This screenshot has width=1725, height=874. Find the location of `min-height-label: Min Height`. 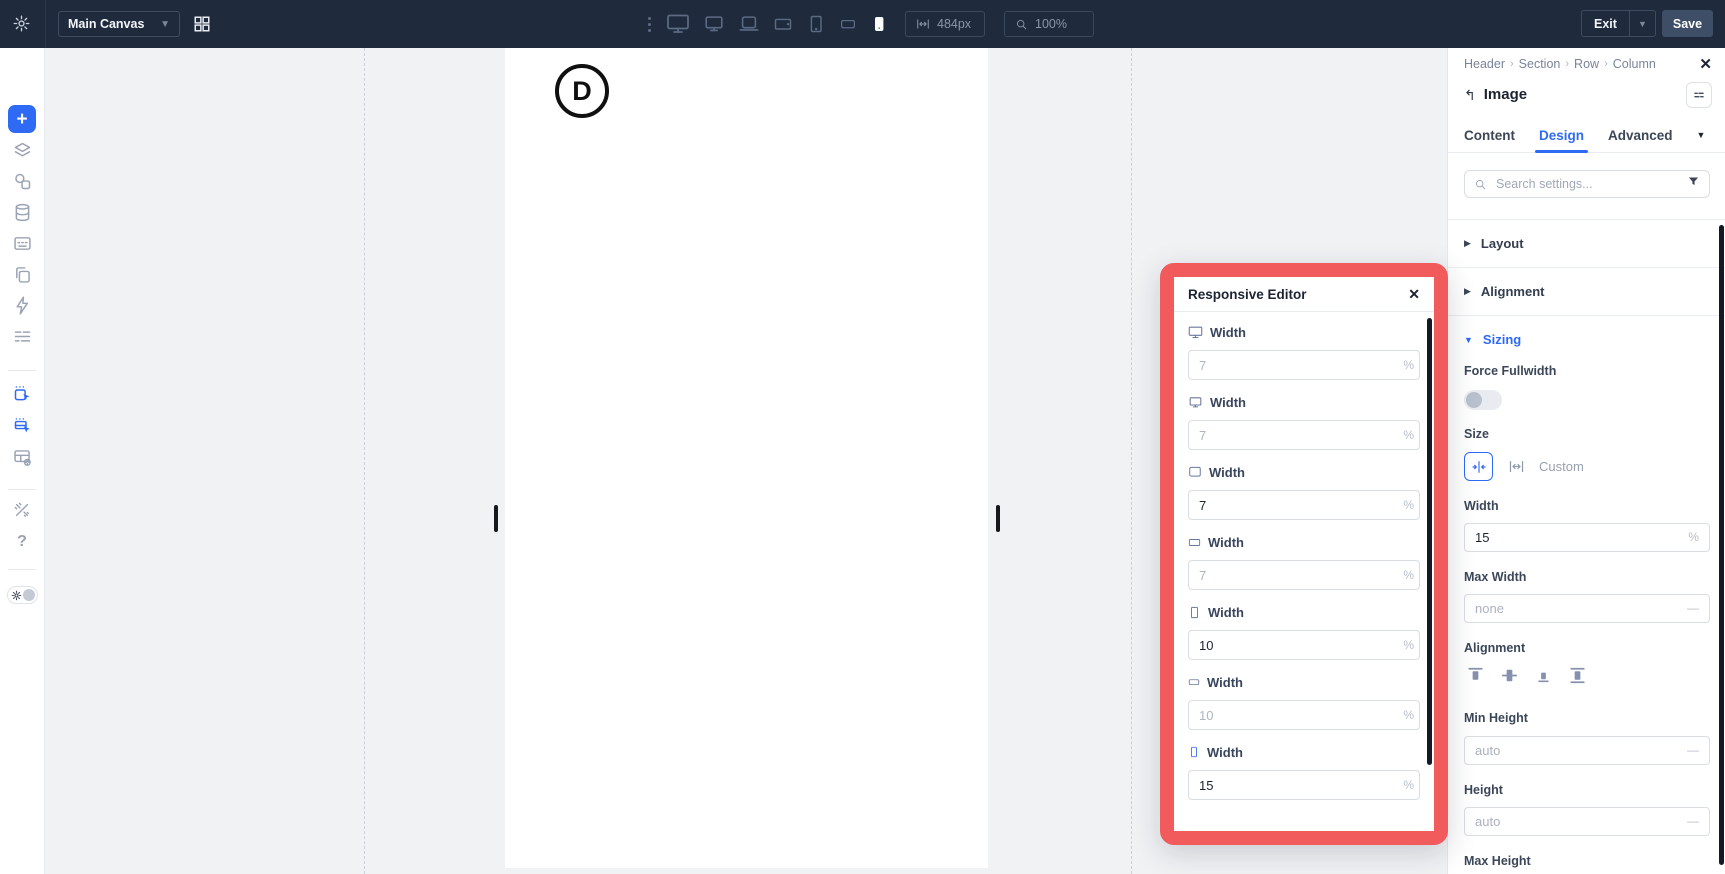

min-height-label: Min Height is located at coordinates (1496, 718).